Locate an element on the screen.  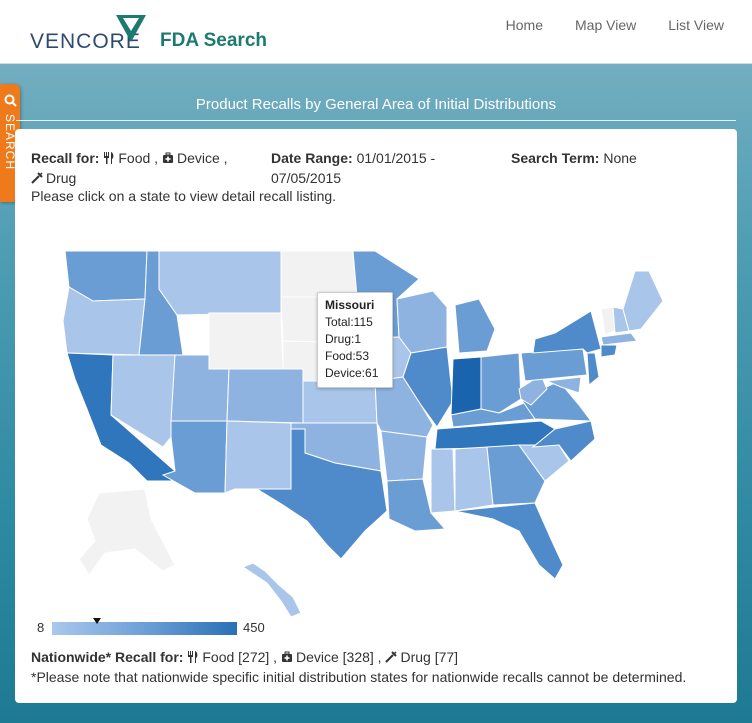
nav-list-view: List View is located at coordinates (696, 25).